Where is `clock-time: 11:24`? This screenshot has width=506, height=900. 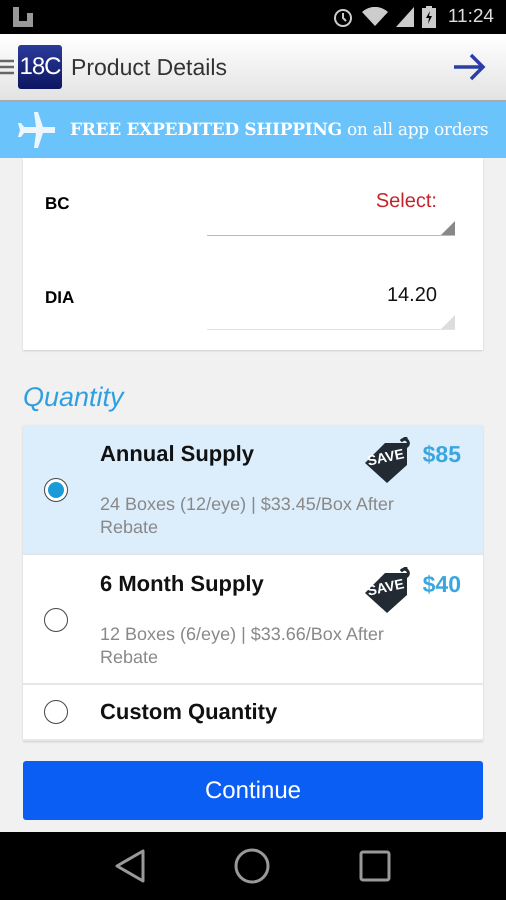 clock-time: 11:24 is located at coordinates (471, 17).